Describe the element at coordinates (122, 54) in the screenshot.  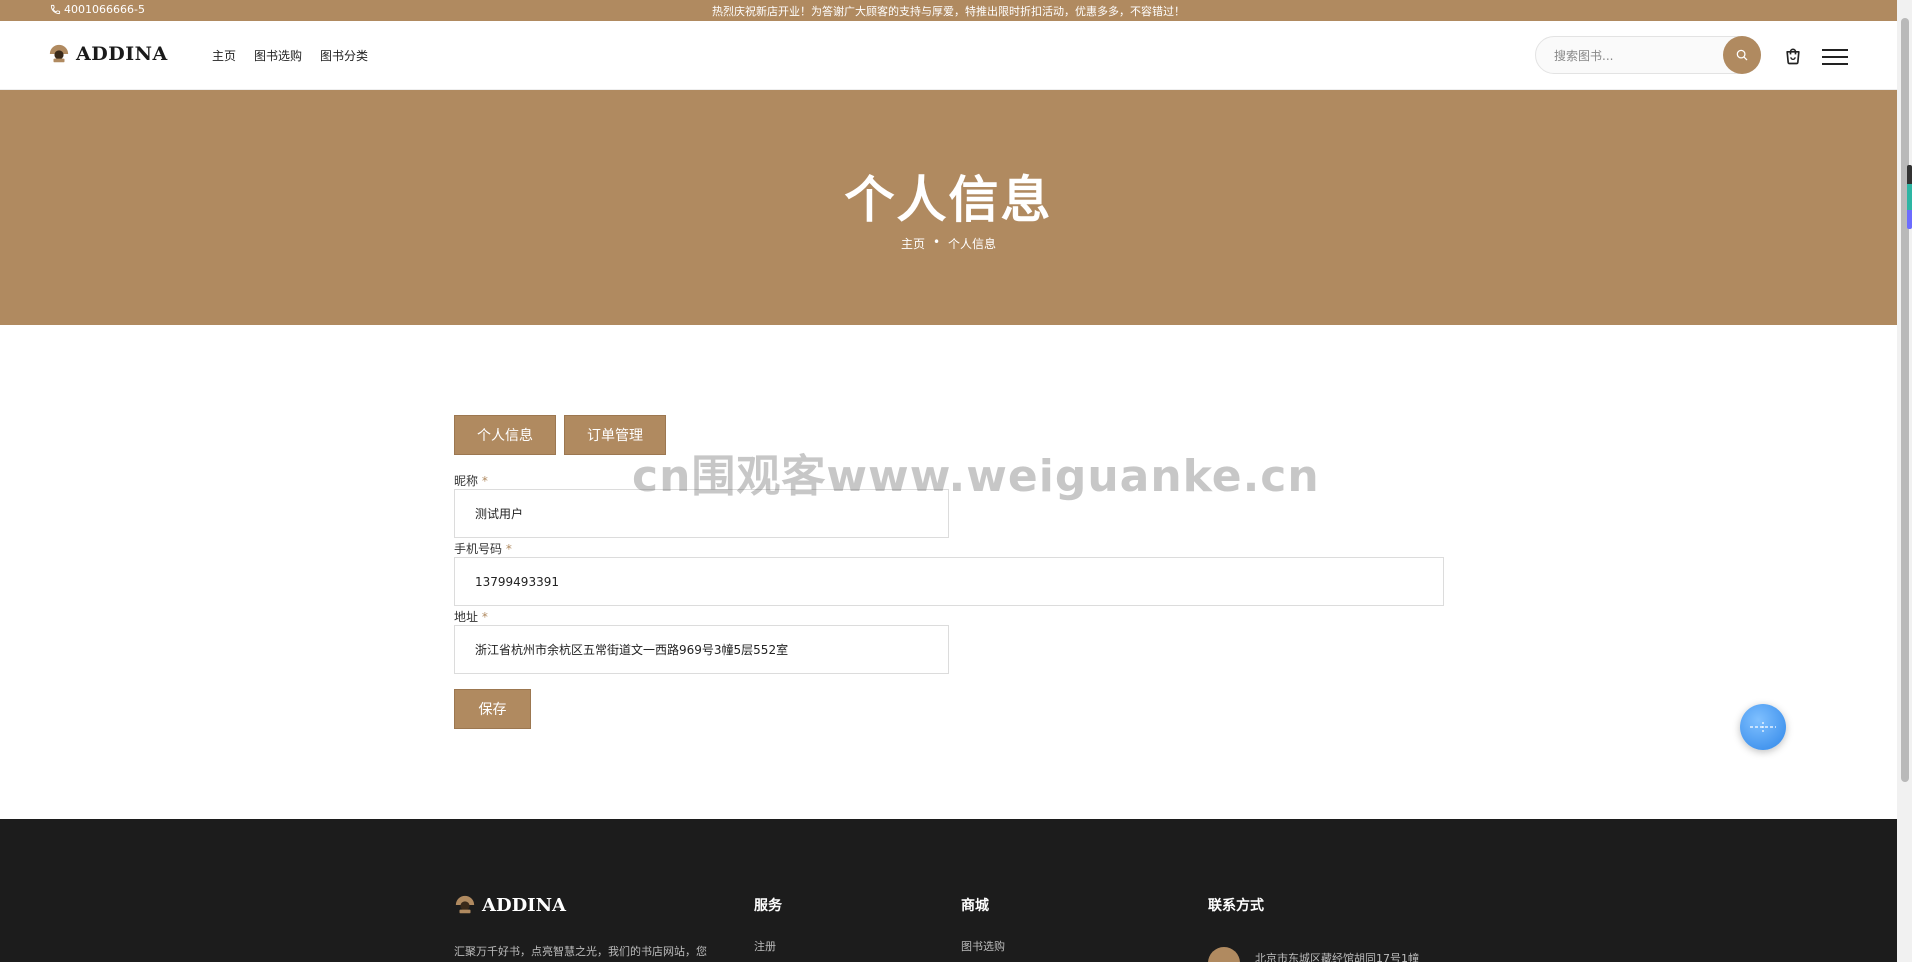
I see `logo-text: ADDINA` at that location.